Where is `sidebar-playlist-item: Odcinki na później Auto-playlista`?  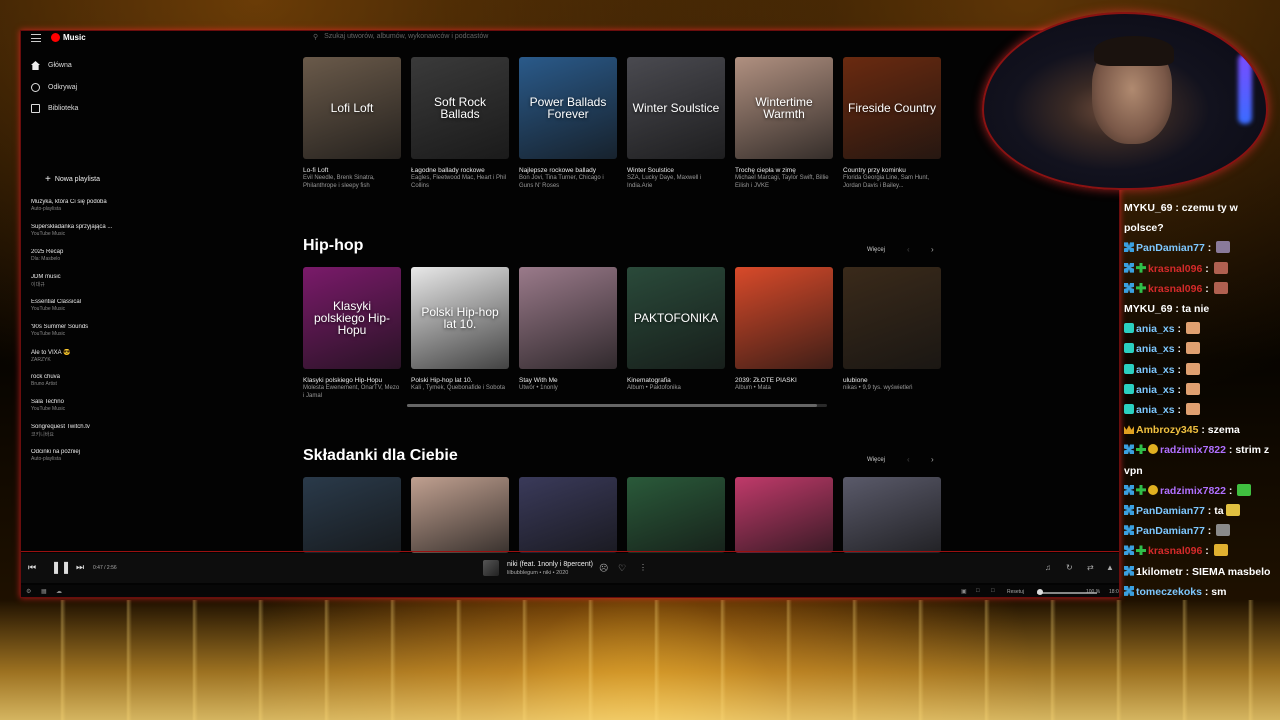 sidebar-playlist-item: Odcinki na później Auto-playlista is located at coordinates (76, 455).